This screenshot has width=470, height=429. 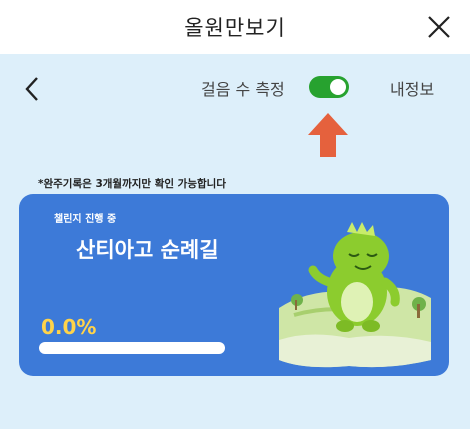 What do you see at coordinates (132, 348) in the screenshot?
I see `progress-bar` at bounding box center [132, 348].